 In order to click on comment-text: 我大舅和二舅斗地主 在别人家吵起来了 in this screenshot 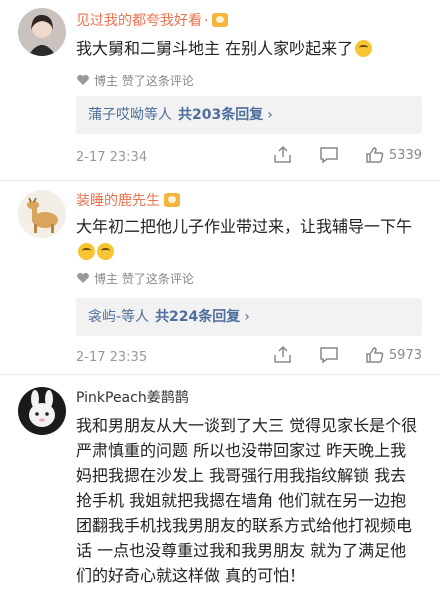, I will do `click(248, 48)`.